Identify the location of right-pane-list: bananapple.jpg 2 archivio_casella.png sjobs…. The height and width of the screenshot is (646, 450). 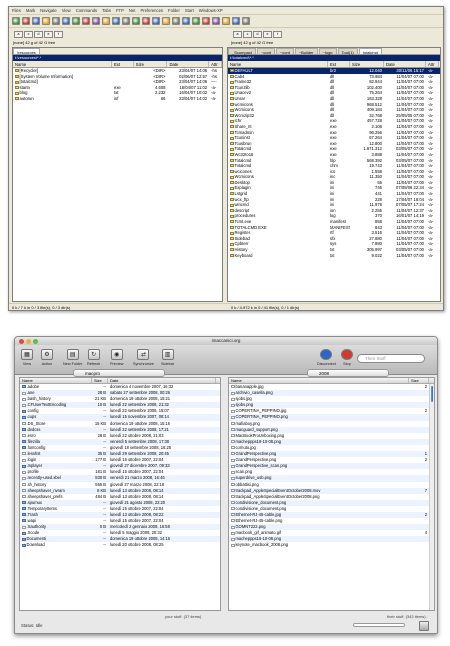
(331, 466).